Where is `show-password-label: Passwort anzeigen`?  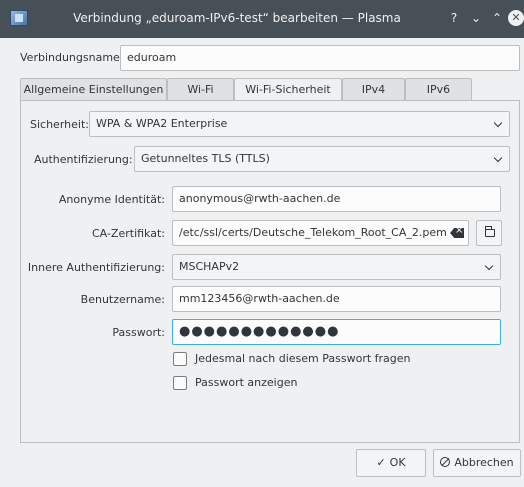
show-password-label: Passwort anzeigen is located at coordinates (246, 382).